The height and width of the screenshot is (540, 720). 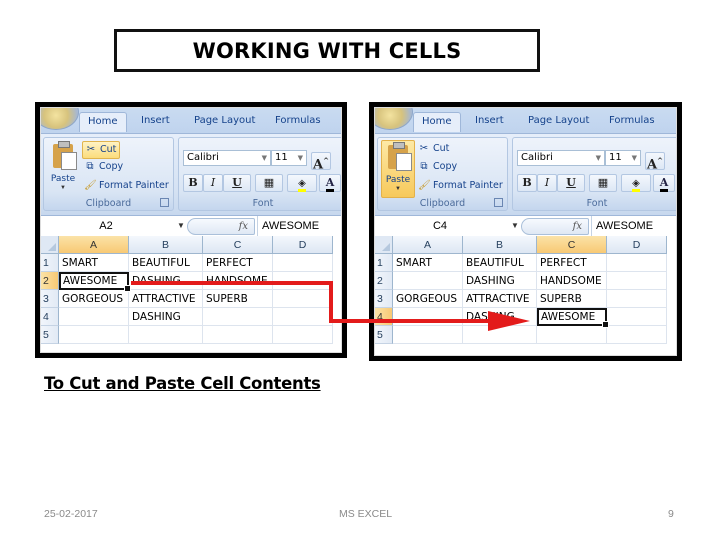 What do you see at coordinates (428, 281) in the screenshot?
I see `cell-a2` at bounding box center [428, 281].